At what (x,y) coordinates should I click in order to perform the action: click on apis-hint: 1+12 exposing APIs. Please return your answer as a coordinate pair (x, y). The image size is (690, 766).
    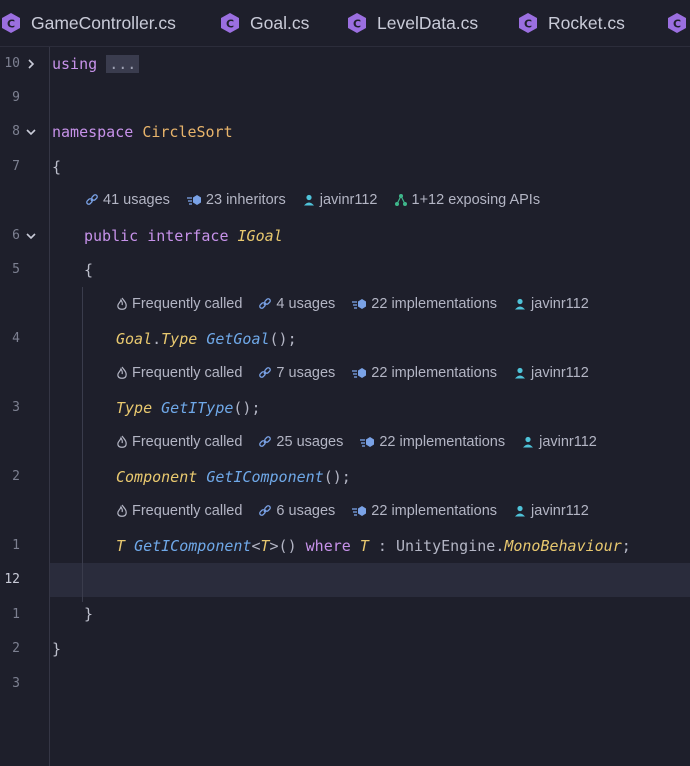
    Looking at the image, I should click on (467, 200).